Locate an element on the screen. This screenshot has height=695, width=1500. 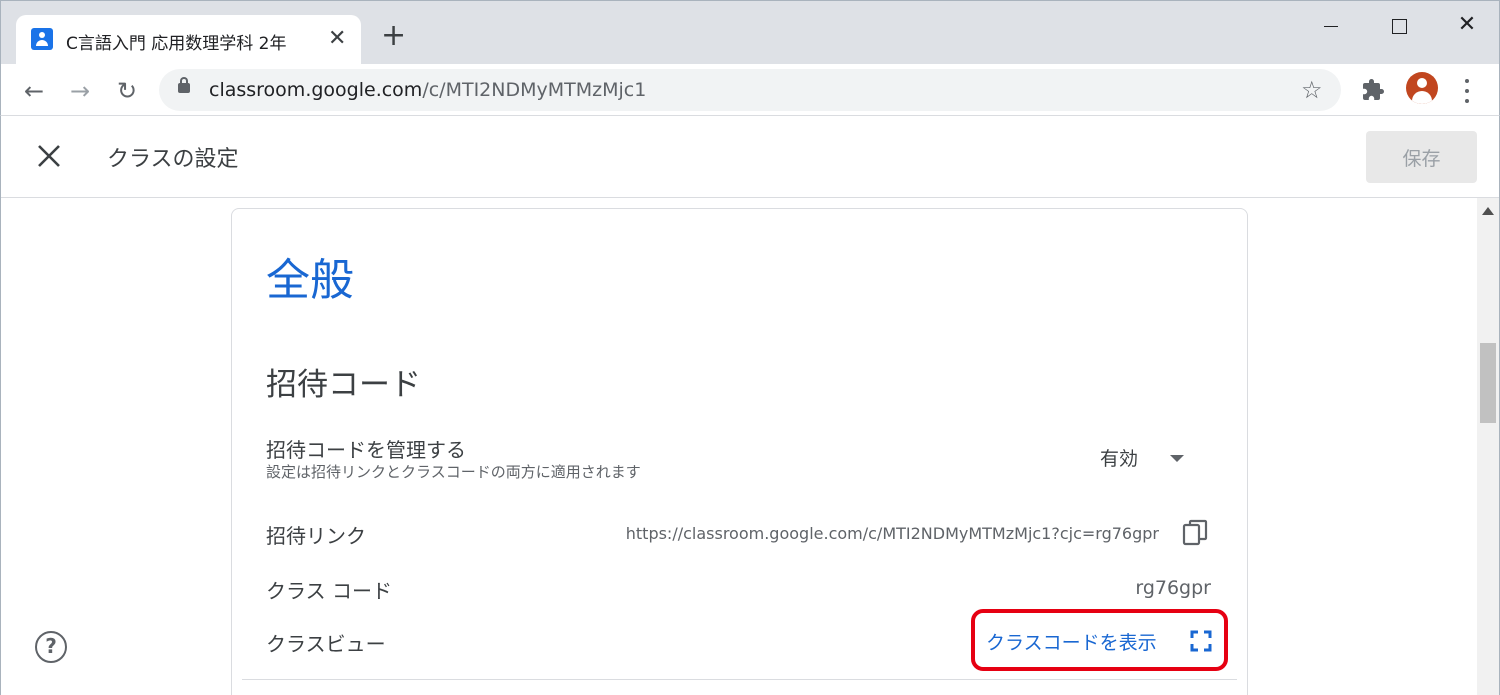
browser-tab-strip: C言語入門 応用数理学科 2年 ✕ + ✕ is located at coordinates (750, 32).